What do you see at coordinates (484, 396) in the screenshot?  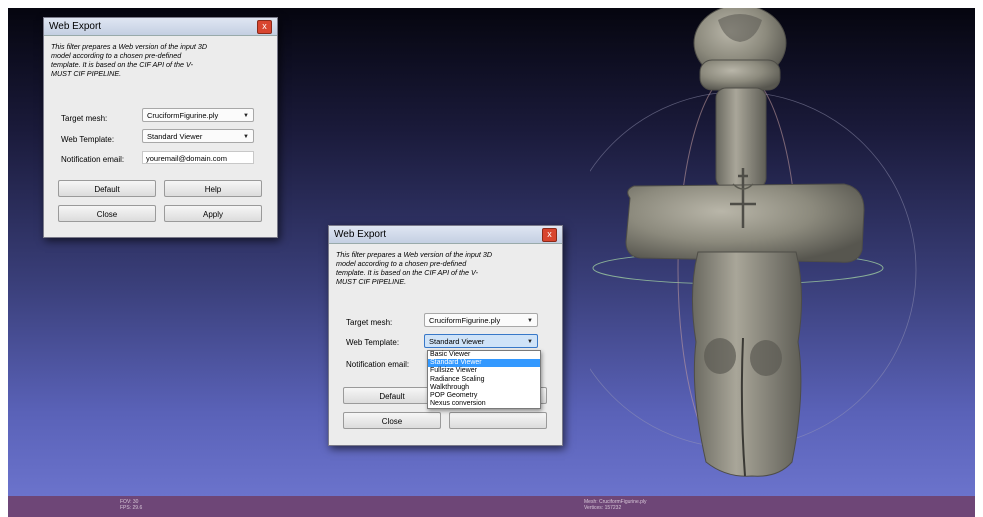 I see `dropdown-option-pop-geometry: POP Geometry` at bounding box center [484, 396].